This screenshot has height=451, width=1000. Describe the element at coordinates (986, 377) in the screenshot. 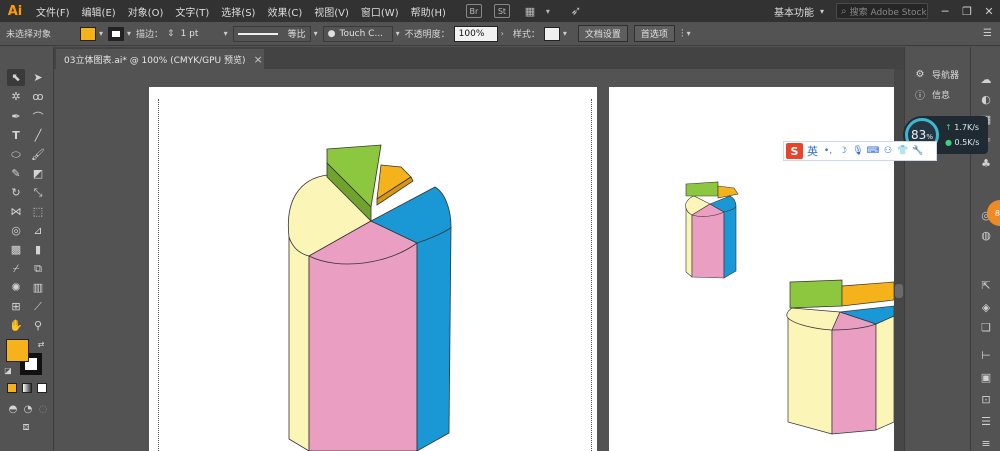

I see `pathfinder-icon: ▣` at that location.